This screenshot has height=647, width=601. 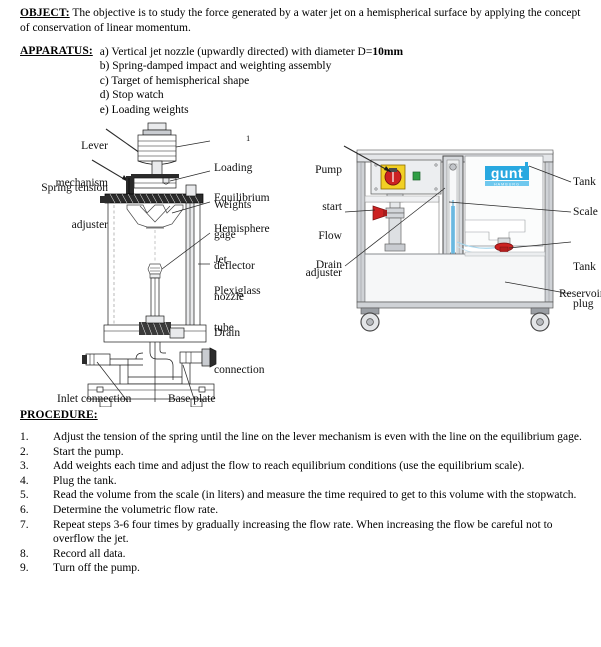 I want to click on callout-flow-adjuster: Flow adjuster, so click(x=315, y=254).